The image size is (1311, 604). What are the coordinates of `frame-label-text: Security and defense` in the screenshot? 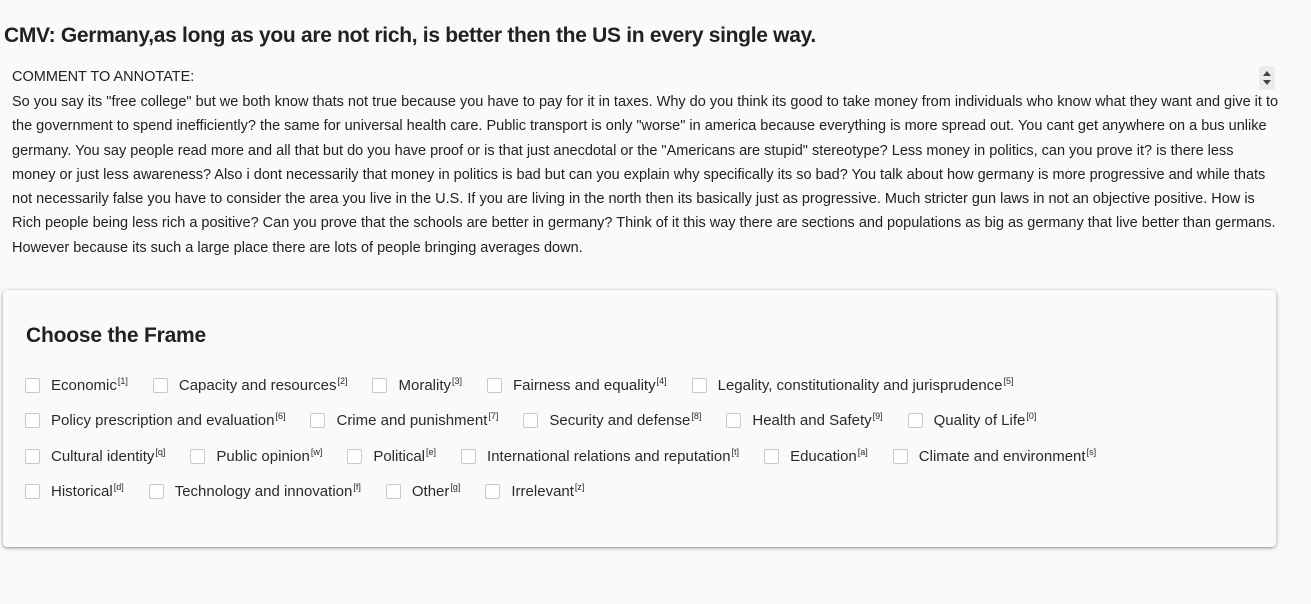 It's located at (620, 420).